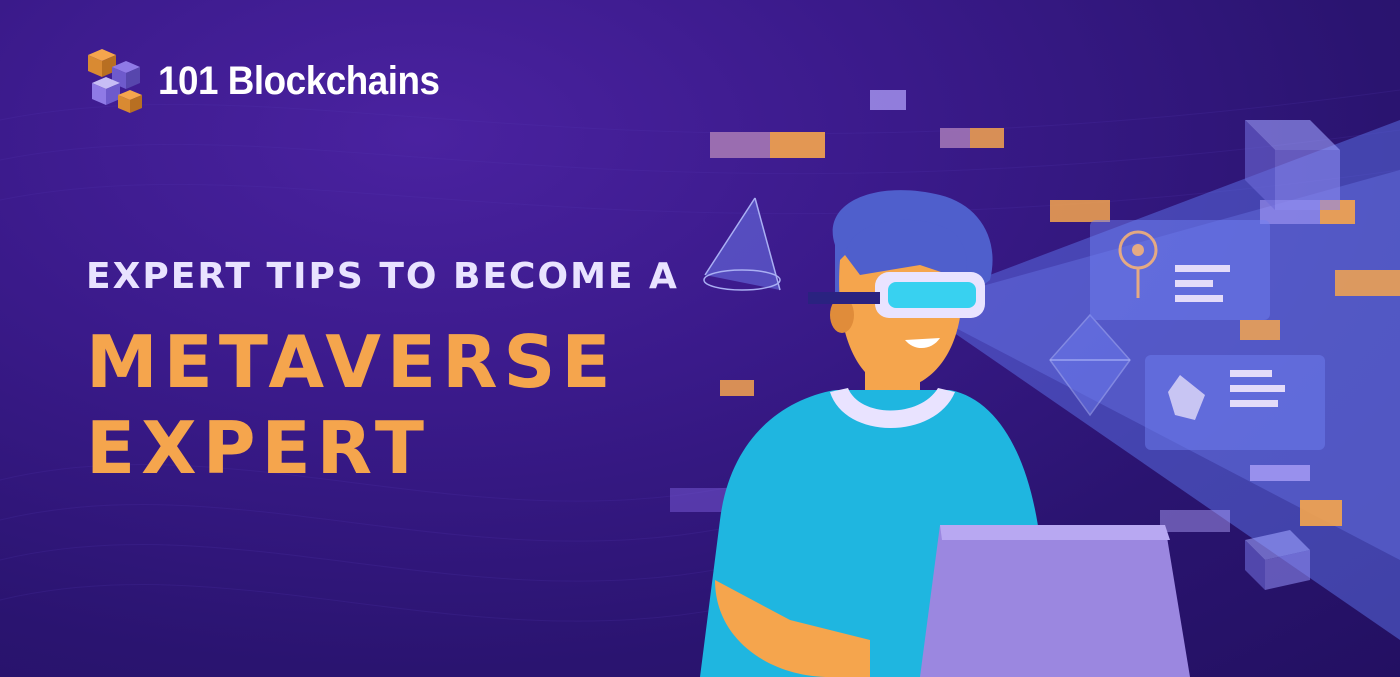  What do you see at coordinates (258, 448) in the screenshot?
I see `headline-line-3: EXPERT` at bounding box center [258, 448].